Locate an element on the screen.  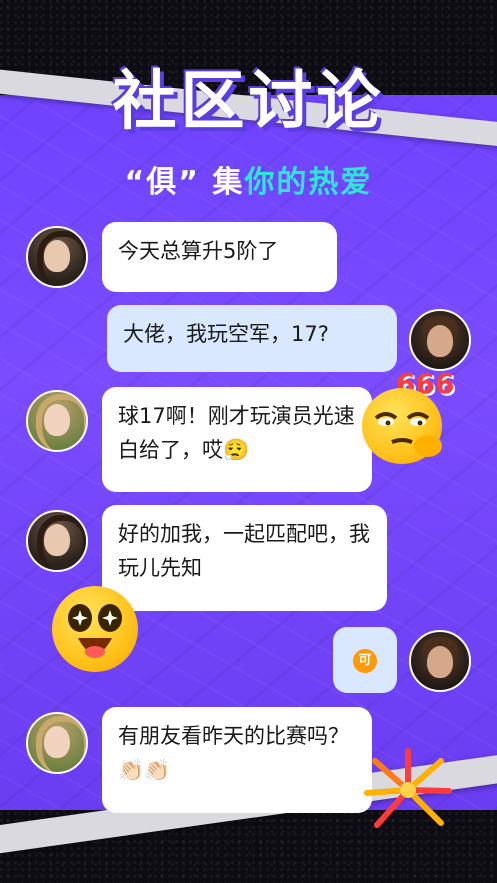
message-text: 好的加我，一起匹配吧，我玩儿先知 is located at coordinates (244, 551).